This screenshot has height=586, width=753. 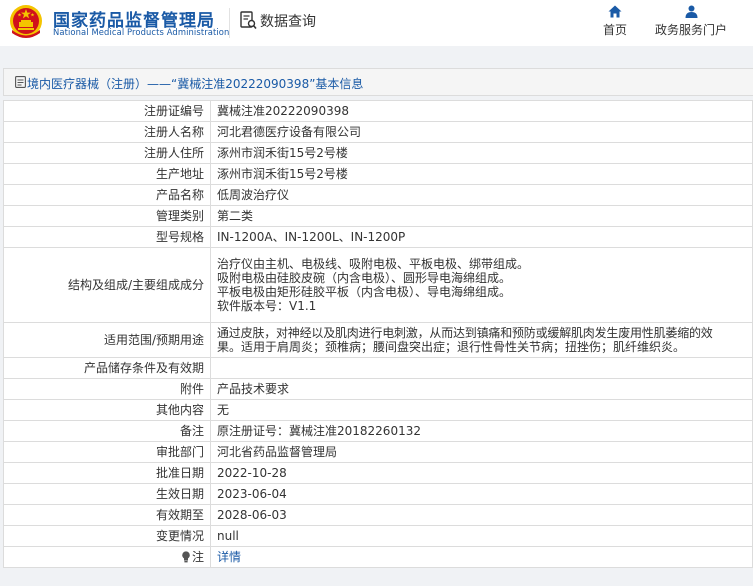 I want to click on field-value: 冀械注准20222090398, so click(x=481, y=111).